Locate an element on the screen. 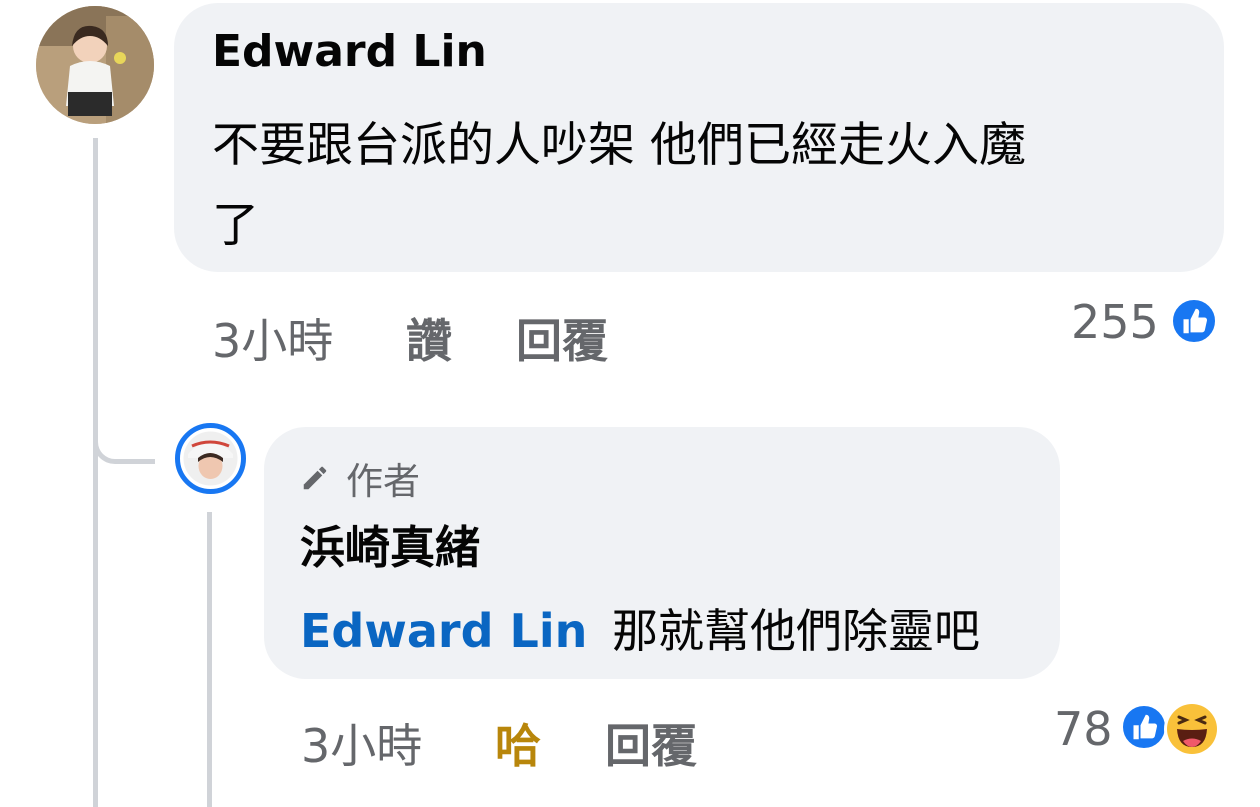  reply-reply-button: 回覆 is located at coordinates (651, 743).